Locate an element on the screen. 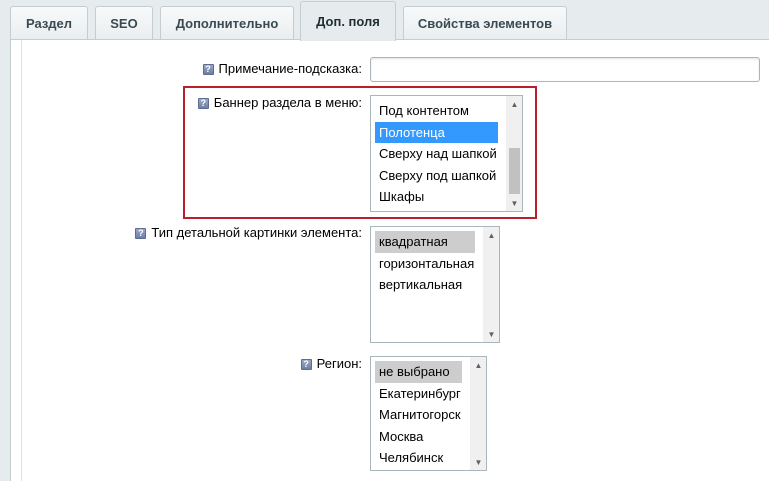  option: Шкафы is located at coordinates (436, 197).